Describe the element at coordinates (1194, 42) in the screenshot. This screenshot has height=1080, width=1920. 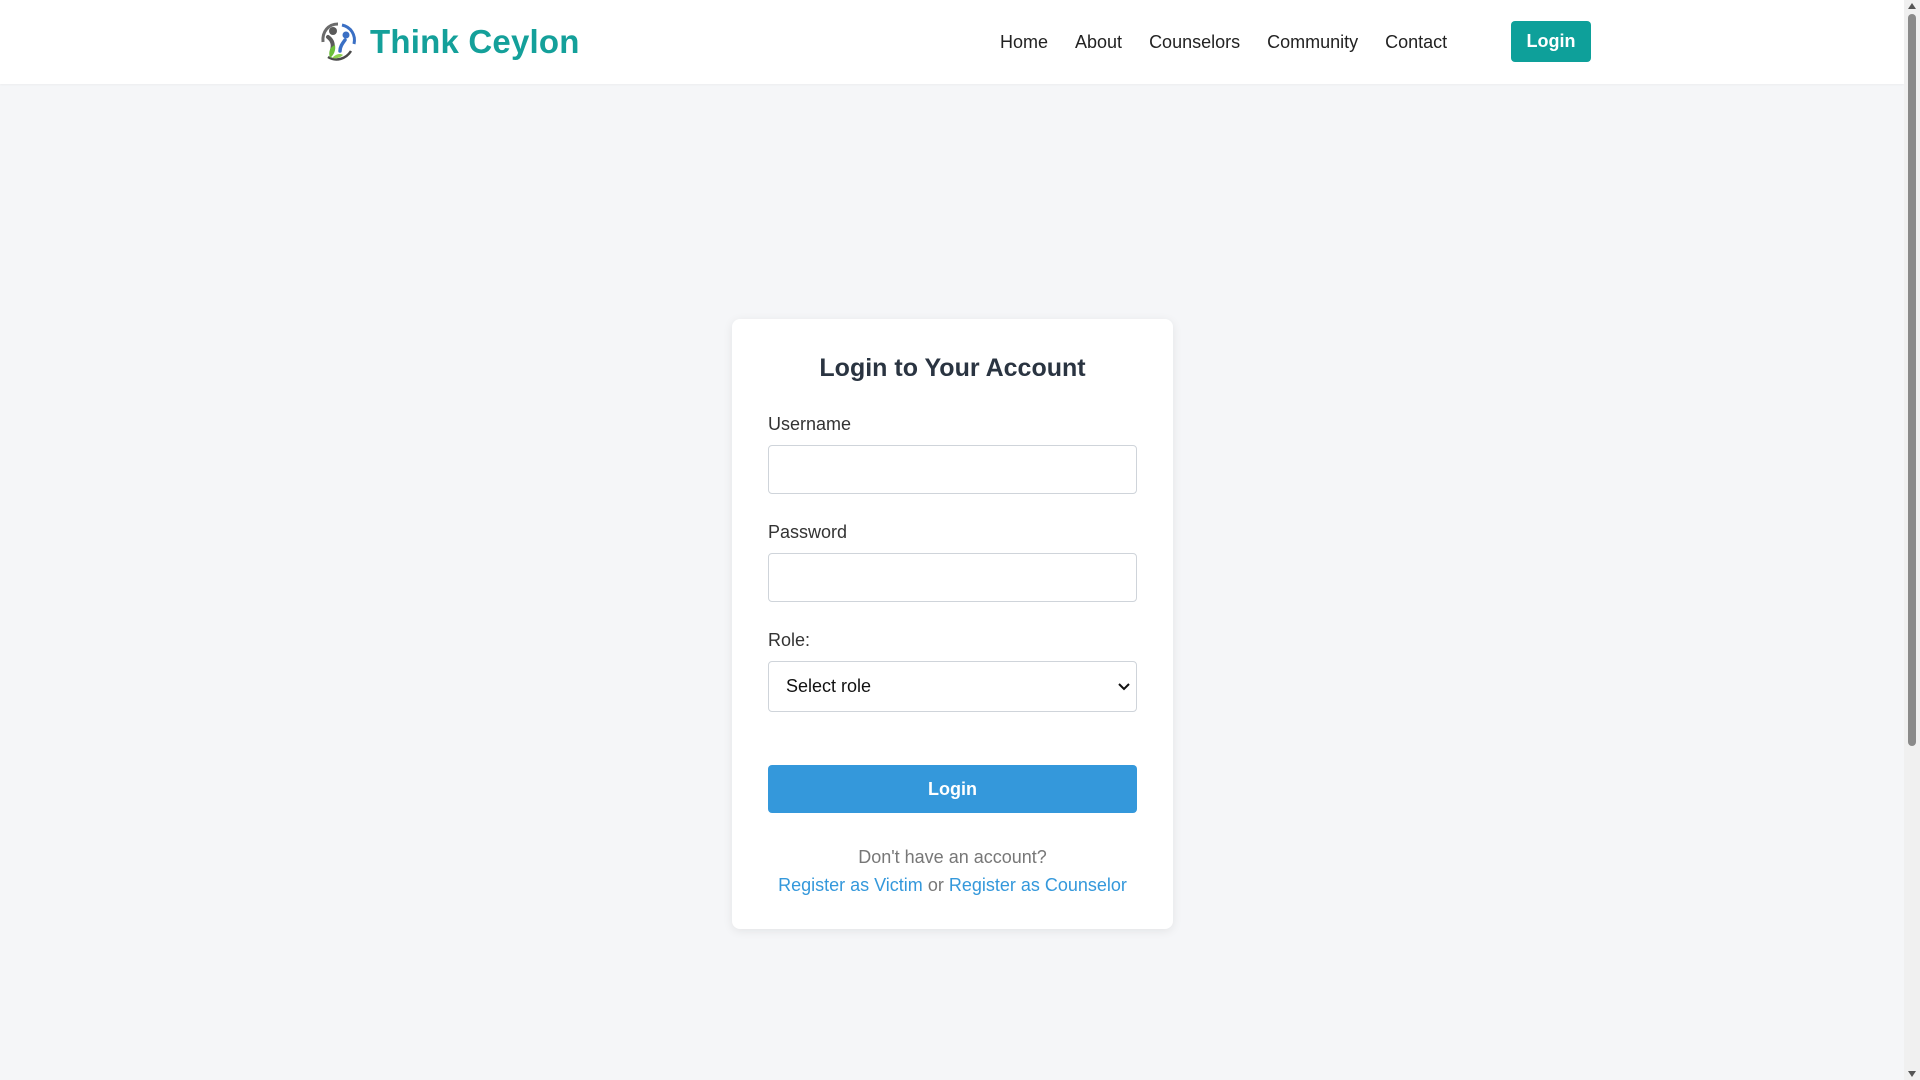
I see `nav-item-counselors: Counselors` at that location.